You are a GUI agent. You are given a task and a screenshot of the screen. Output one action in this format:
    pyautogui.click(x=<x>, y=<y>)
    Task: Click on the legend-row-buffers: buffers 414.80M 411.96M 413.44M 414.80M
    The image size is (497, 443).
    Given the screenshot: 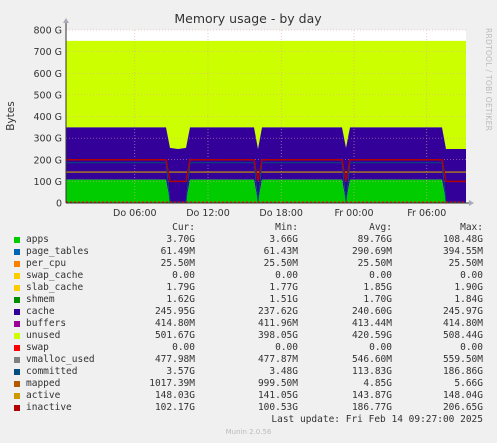 What is the action you would take?
    pyautogui.click(x=248, y=324)
    